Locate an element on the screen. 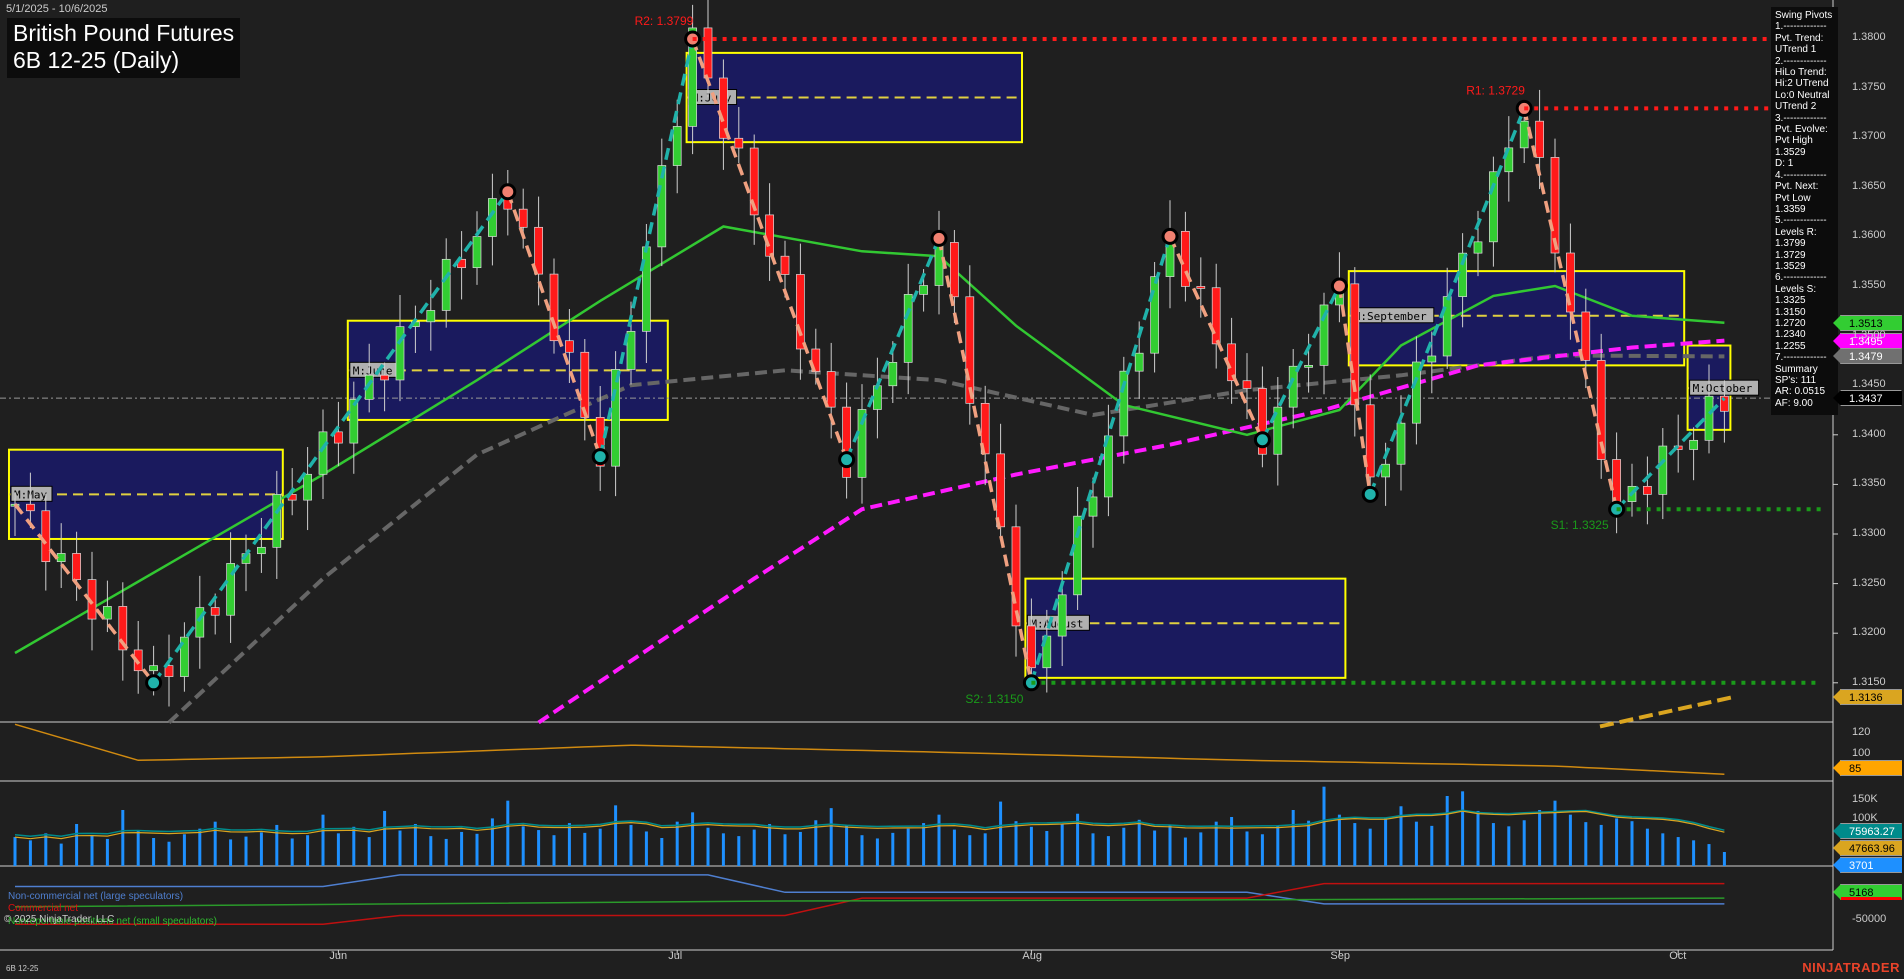 The width and height of the screenshot is (1904, 979). date-range: 5/1/2025 - 10/6/2025 is located at coordinates (57, 9).